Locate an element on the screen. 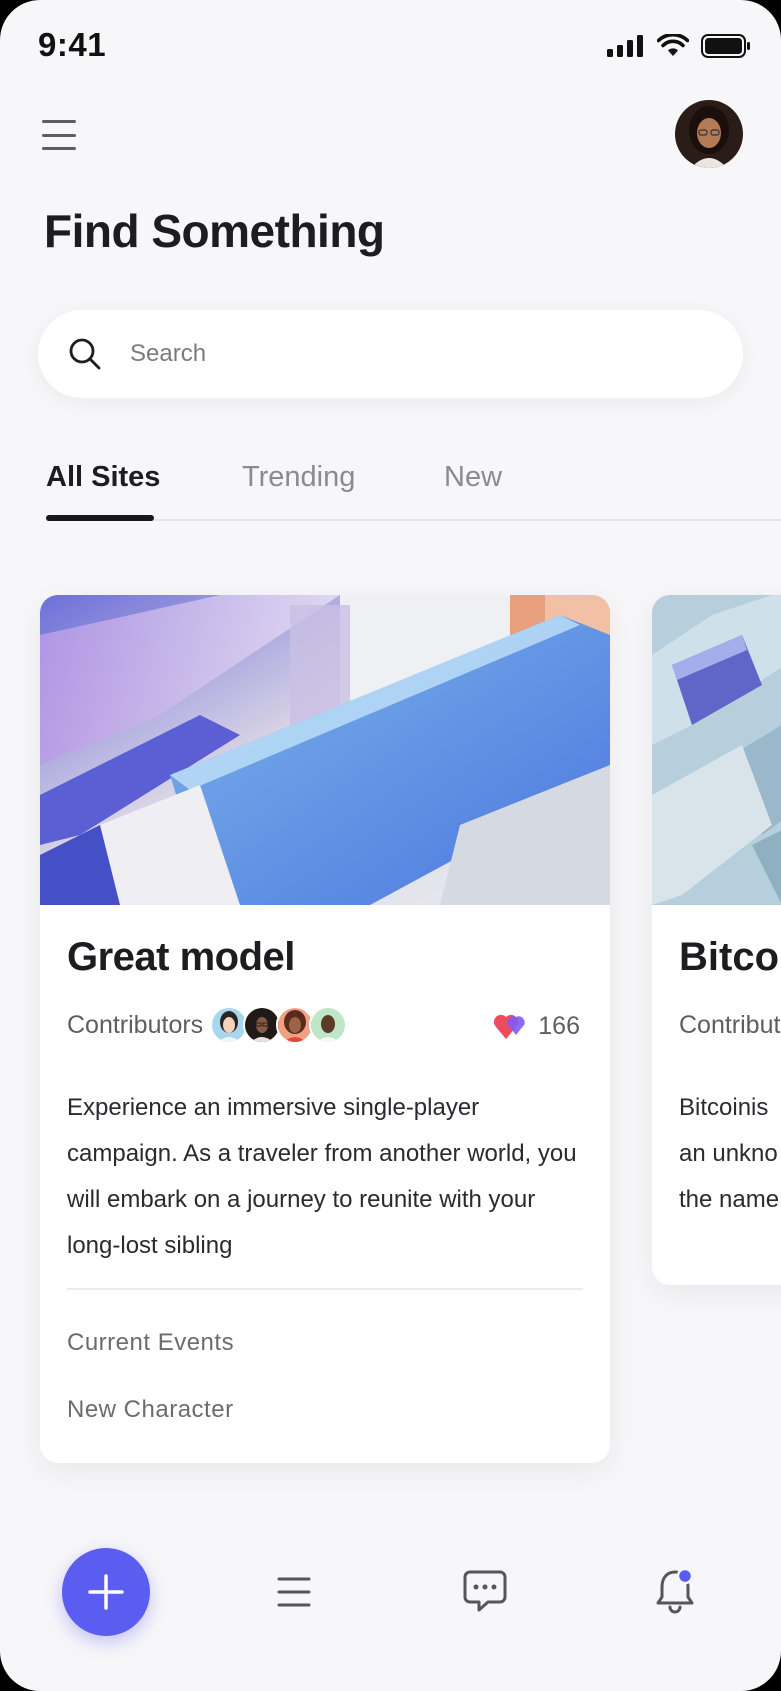  status-time: 9:41 is located at coordinates (72, 44).